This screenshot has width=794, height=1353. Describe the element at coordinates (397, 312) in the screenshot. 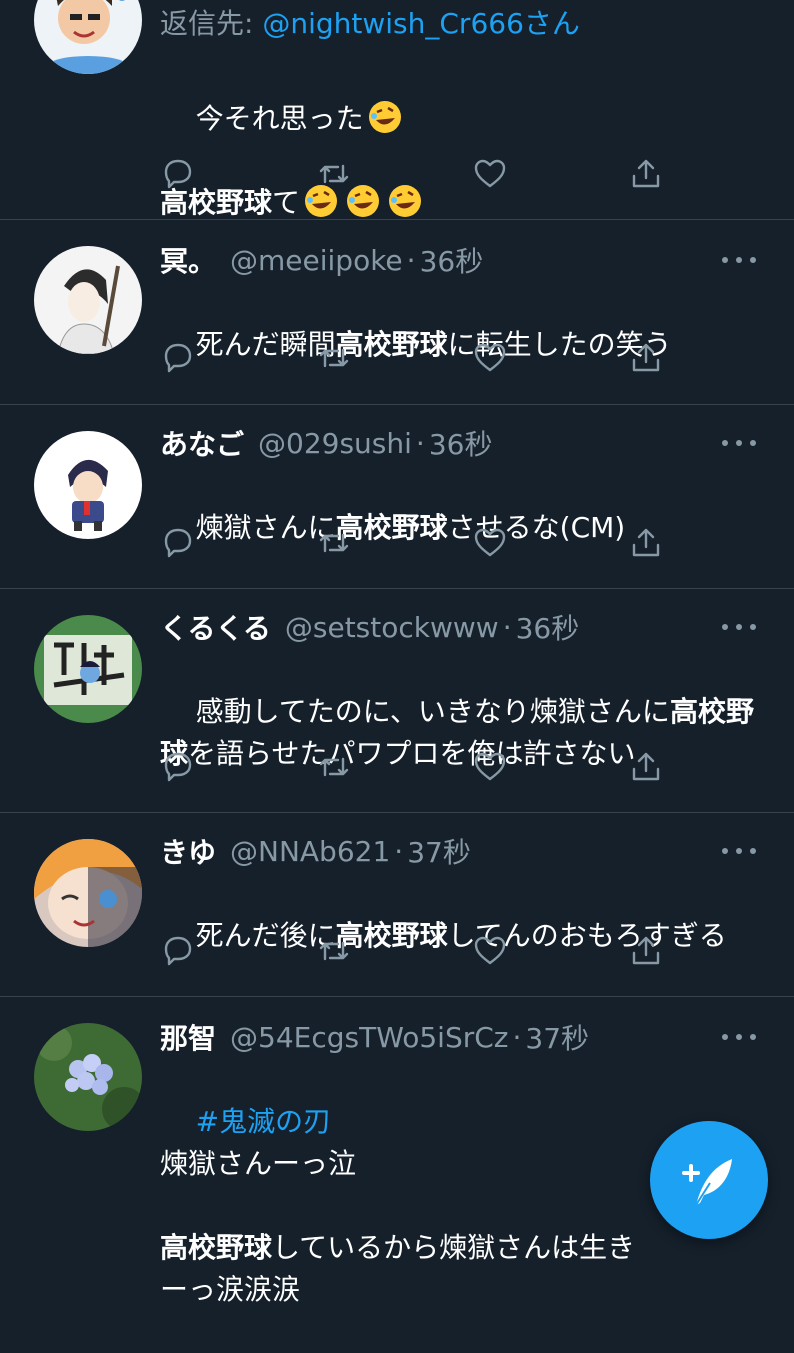

I see `tweet: 冥。 @meeiipoke · 36秒 死んだ瞬間高校野球に転生したの笑う` at that location.